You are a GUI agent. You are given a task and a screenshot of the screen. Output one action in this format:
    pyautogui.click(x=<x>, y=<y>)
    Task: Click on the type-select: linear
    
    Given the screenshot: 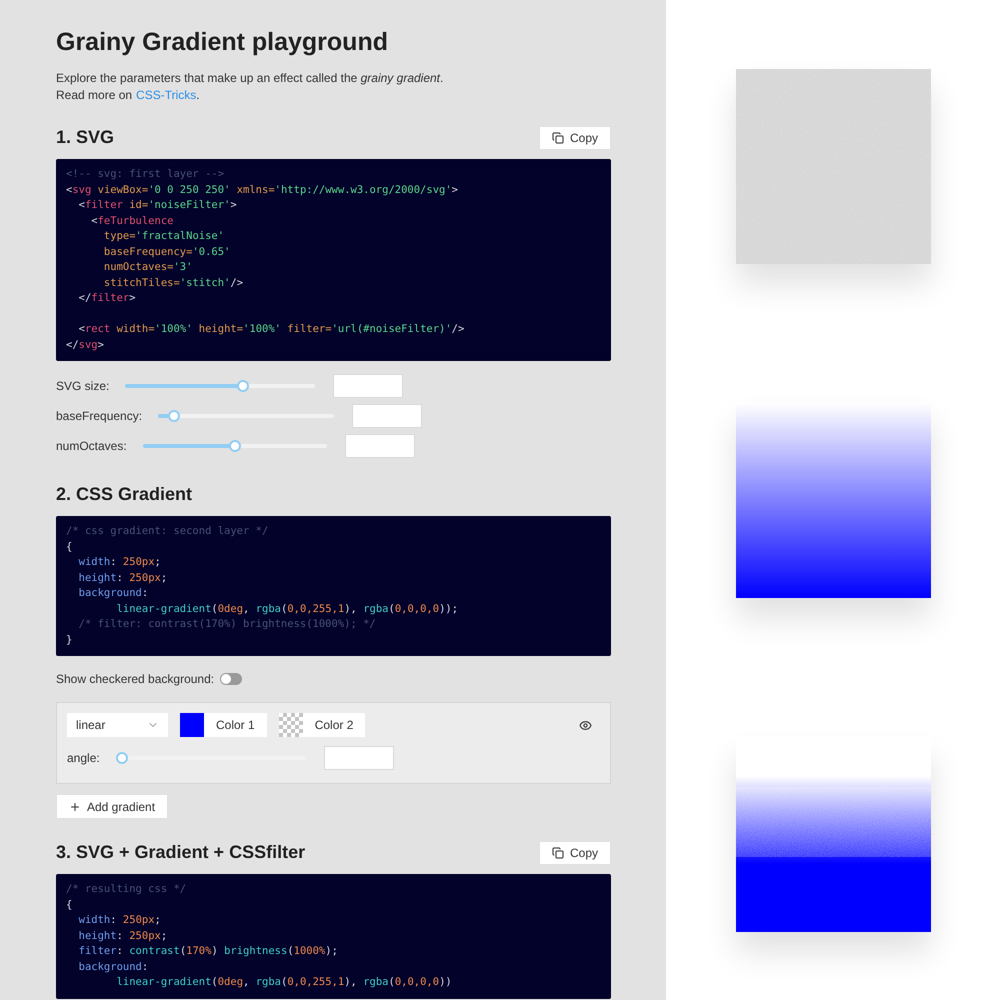 What is the action you would take?
    pyautogui.click(x=117, y=725)
    